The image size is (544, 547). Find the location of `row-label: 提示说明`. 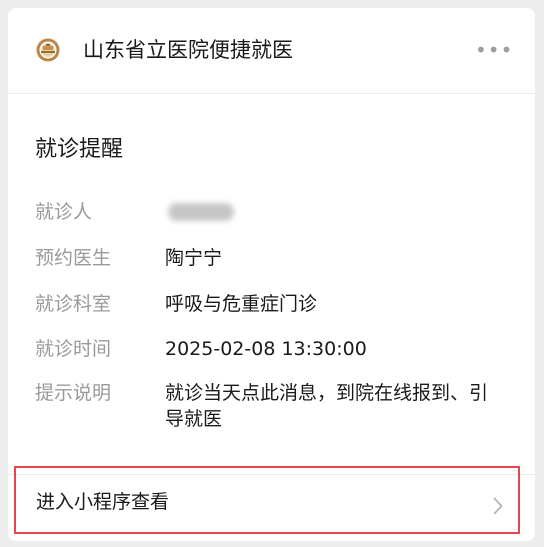

row-label: 提示说明 is located at coordinates (73, 393).